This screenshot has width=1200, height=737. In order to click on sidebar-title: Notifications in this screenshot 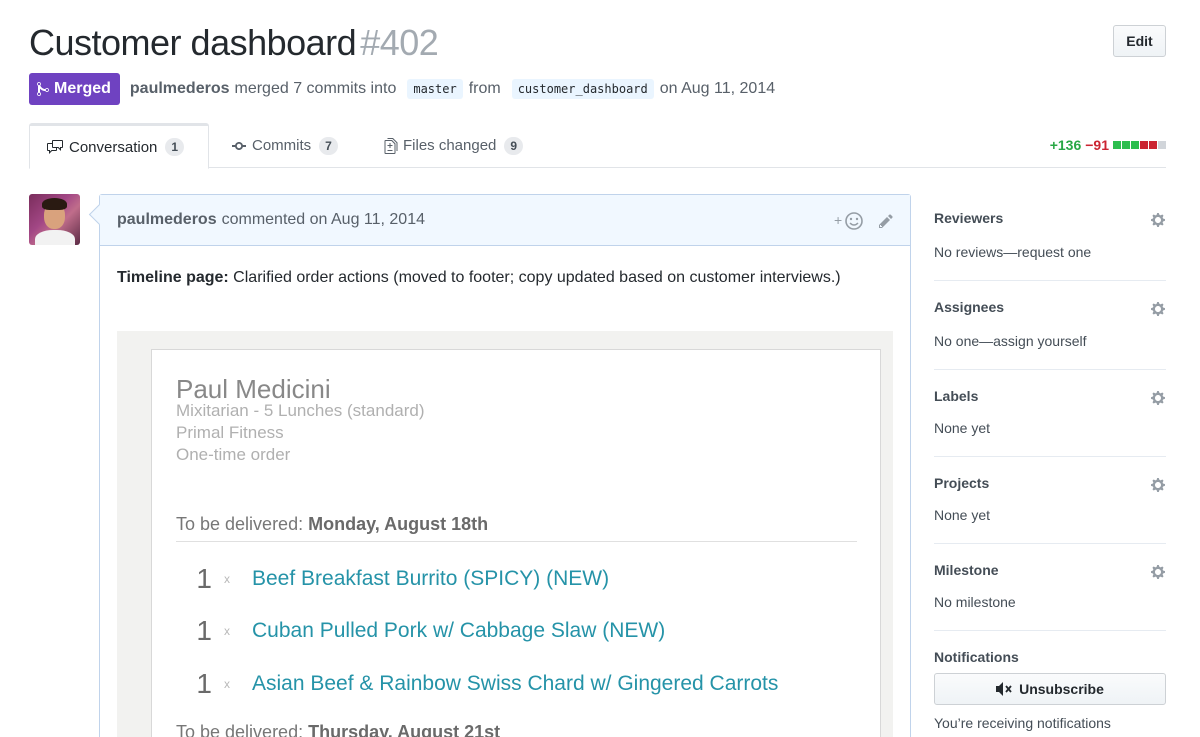, I will do `click(976, 657)`.